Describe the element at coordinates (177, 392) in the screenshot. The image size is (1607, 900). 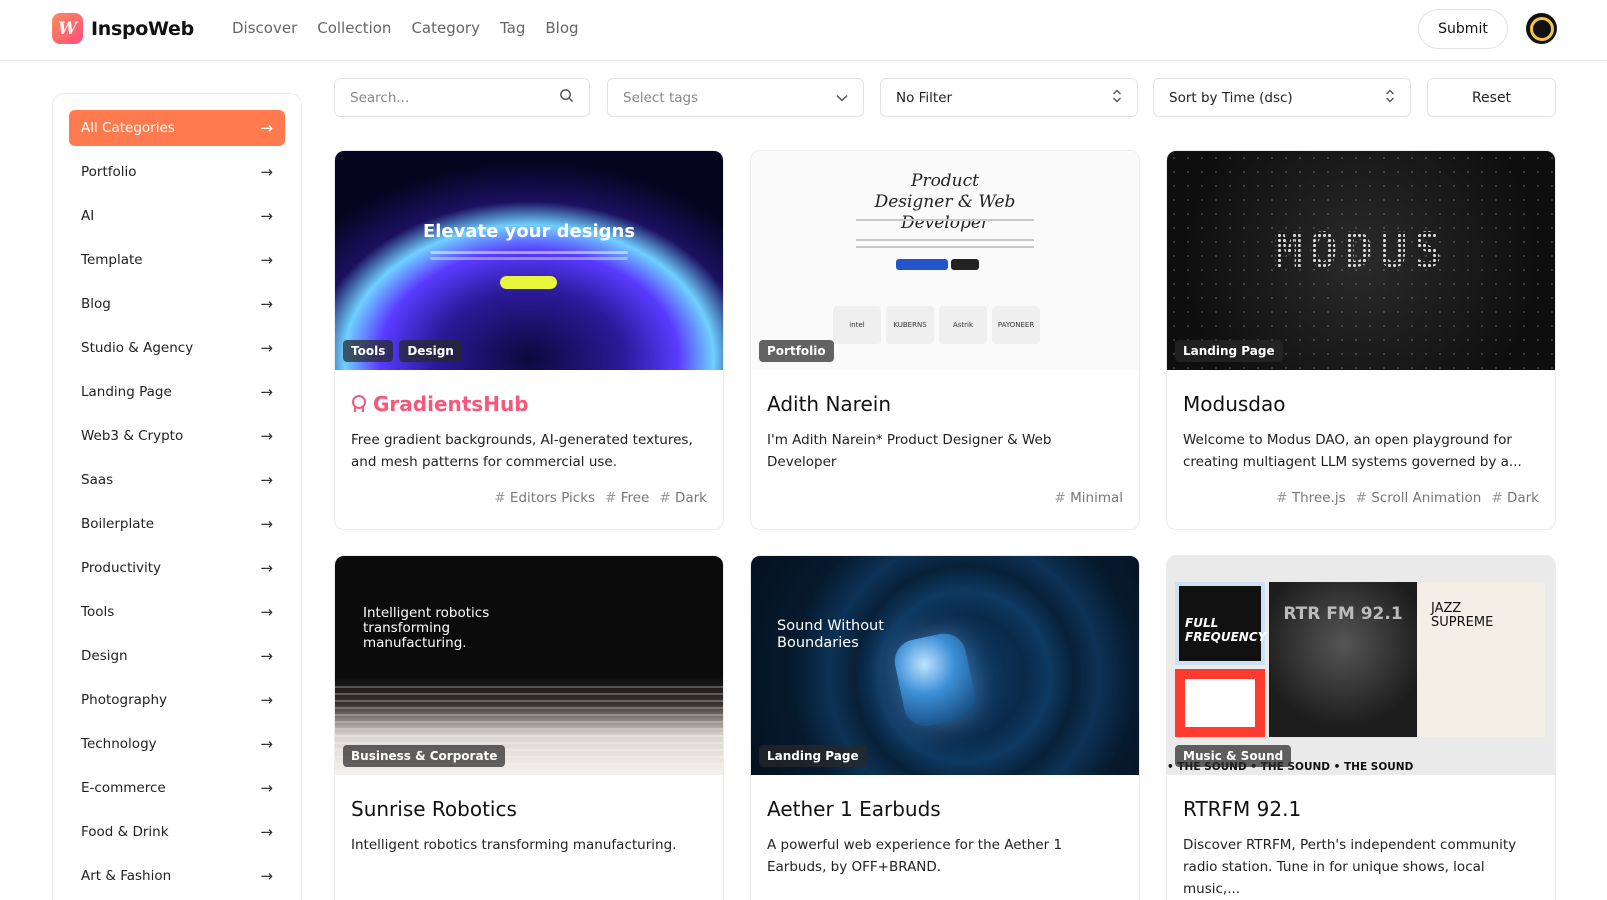
I see `sidebar-item-landing-page: Landing Page →` at that location.